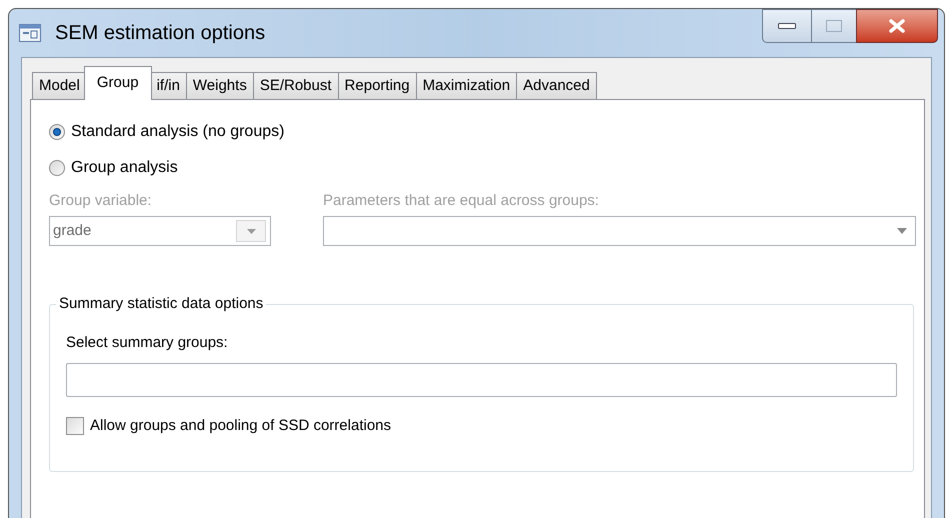 The image size is (951, 518). What do you see at coordinates (461, 201) in the screenshot?
I see `field-label: Parameters that are equal across groups:` at bounding box center [461, 201].